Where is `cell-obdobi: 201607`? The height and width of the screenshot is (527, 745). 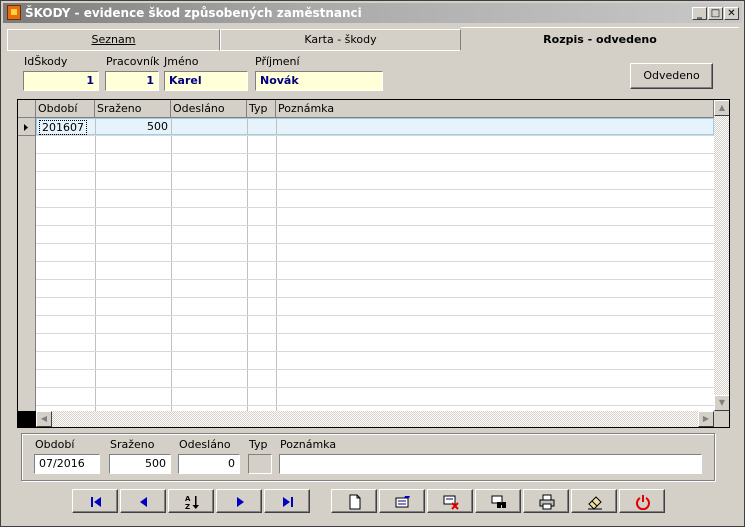
cell-obdobi: 201607 is located at coordinates (63, 127).